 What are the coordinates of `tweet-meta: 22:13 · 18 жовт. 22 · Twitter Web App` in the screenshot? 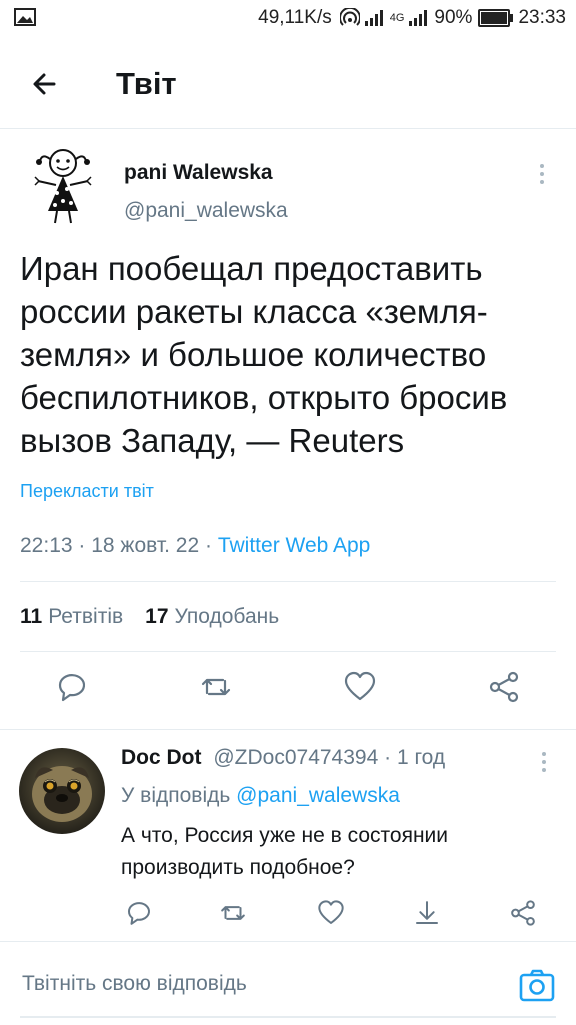 It's located at (195, 546).